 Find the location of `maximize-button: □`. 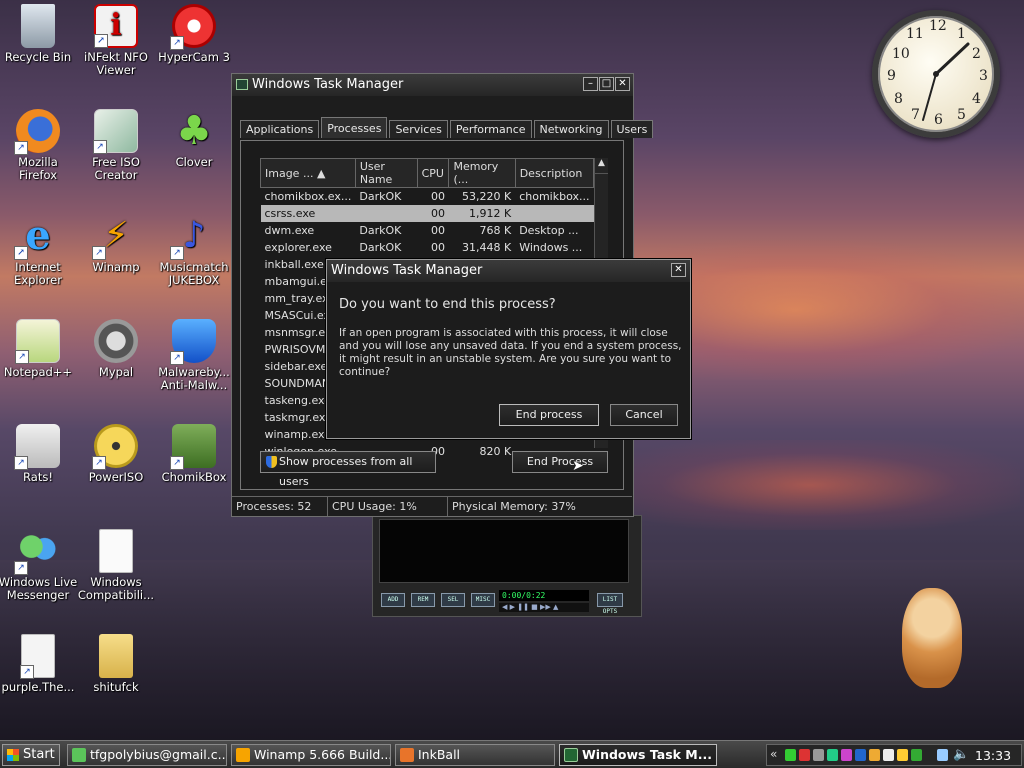

maximize-button: □ is located at coordinates (606, 84).